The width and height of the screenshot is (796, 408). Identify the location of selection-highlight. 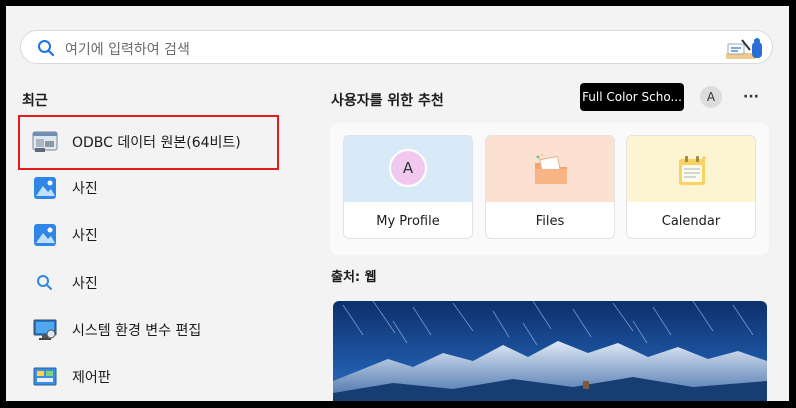
(148, 142).